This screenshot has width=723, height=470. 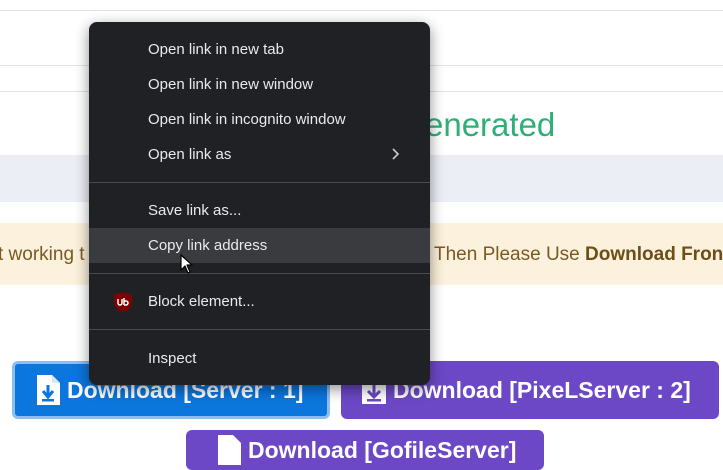 What do you see at coordinates (382, 449) in the screenshot?
I see `download-gofile-label: Download [GofileServer]` at bounding box center [382, 449].